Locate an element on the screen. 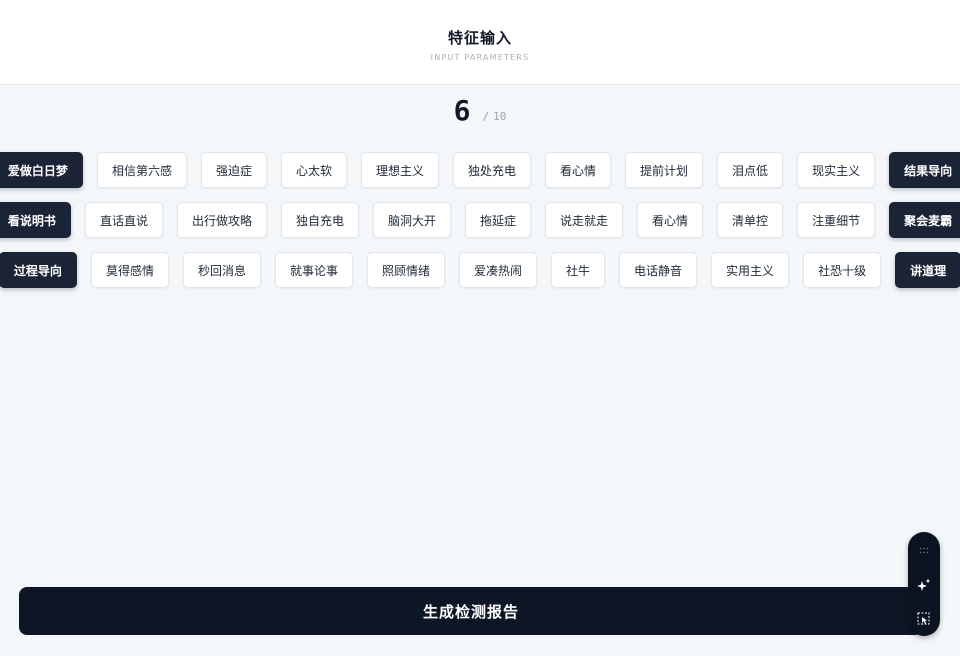 The height and width of the screenshot is (656, 960). trait-chip: 直话直说 is located at coordinates (123, 220).